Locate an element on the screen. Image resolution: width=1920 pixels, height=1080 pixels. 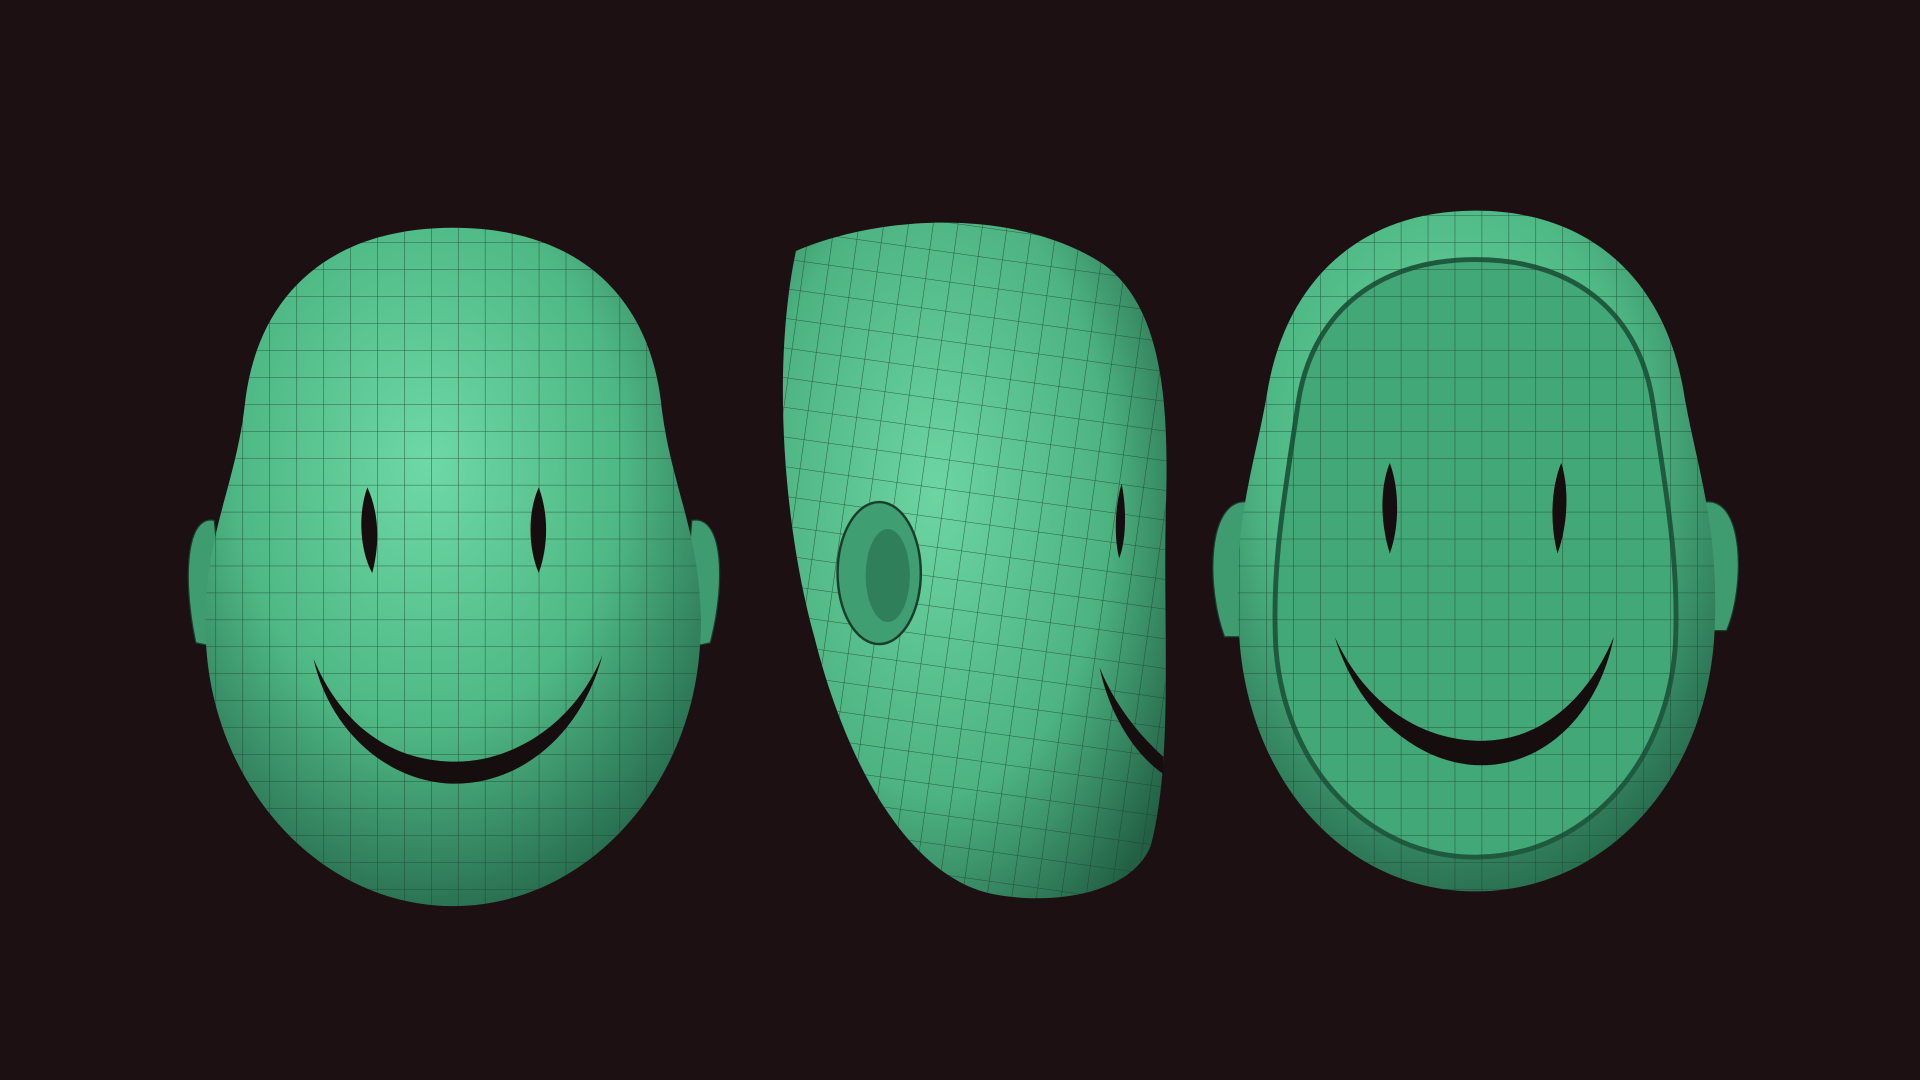
head-model-side is located at coordinates (974, 560).